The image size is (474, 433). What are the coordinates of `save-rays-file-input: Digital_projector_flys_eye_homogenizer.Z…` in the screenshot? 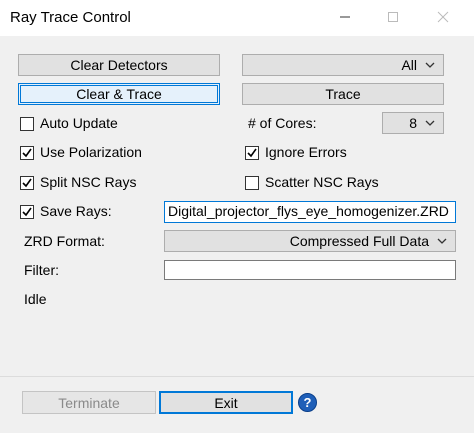 It's located at (310, 212).